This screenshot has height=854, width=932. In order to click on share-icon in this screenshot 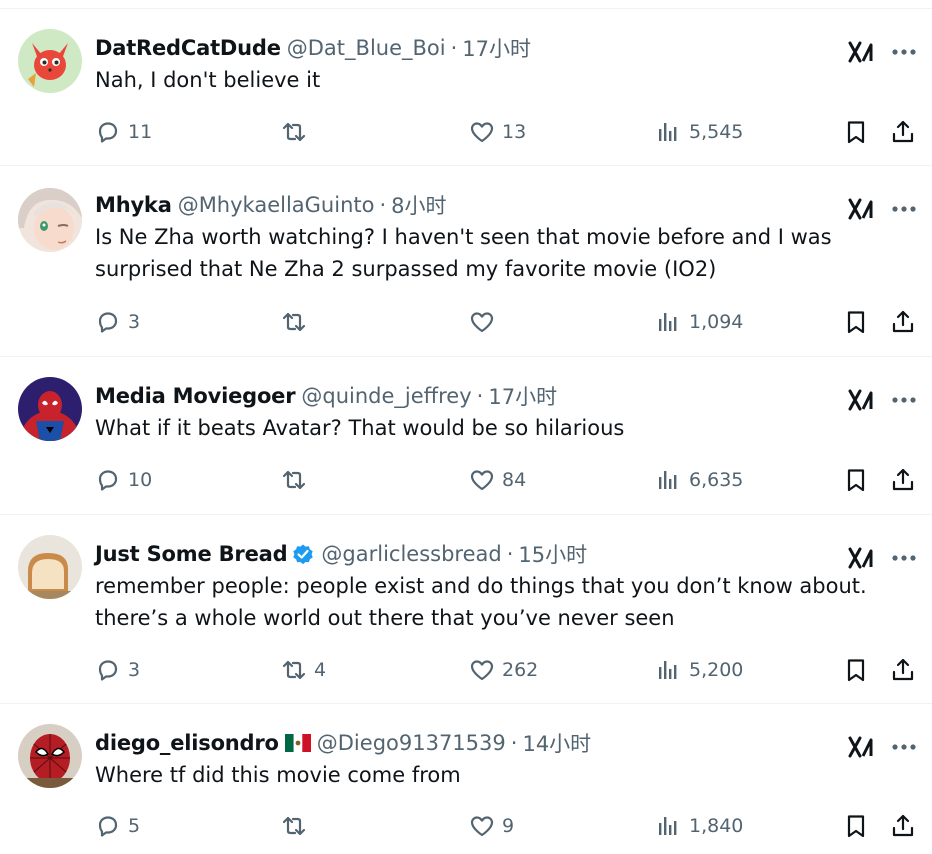, I will do `click(903, 131)`.